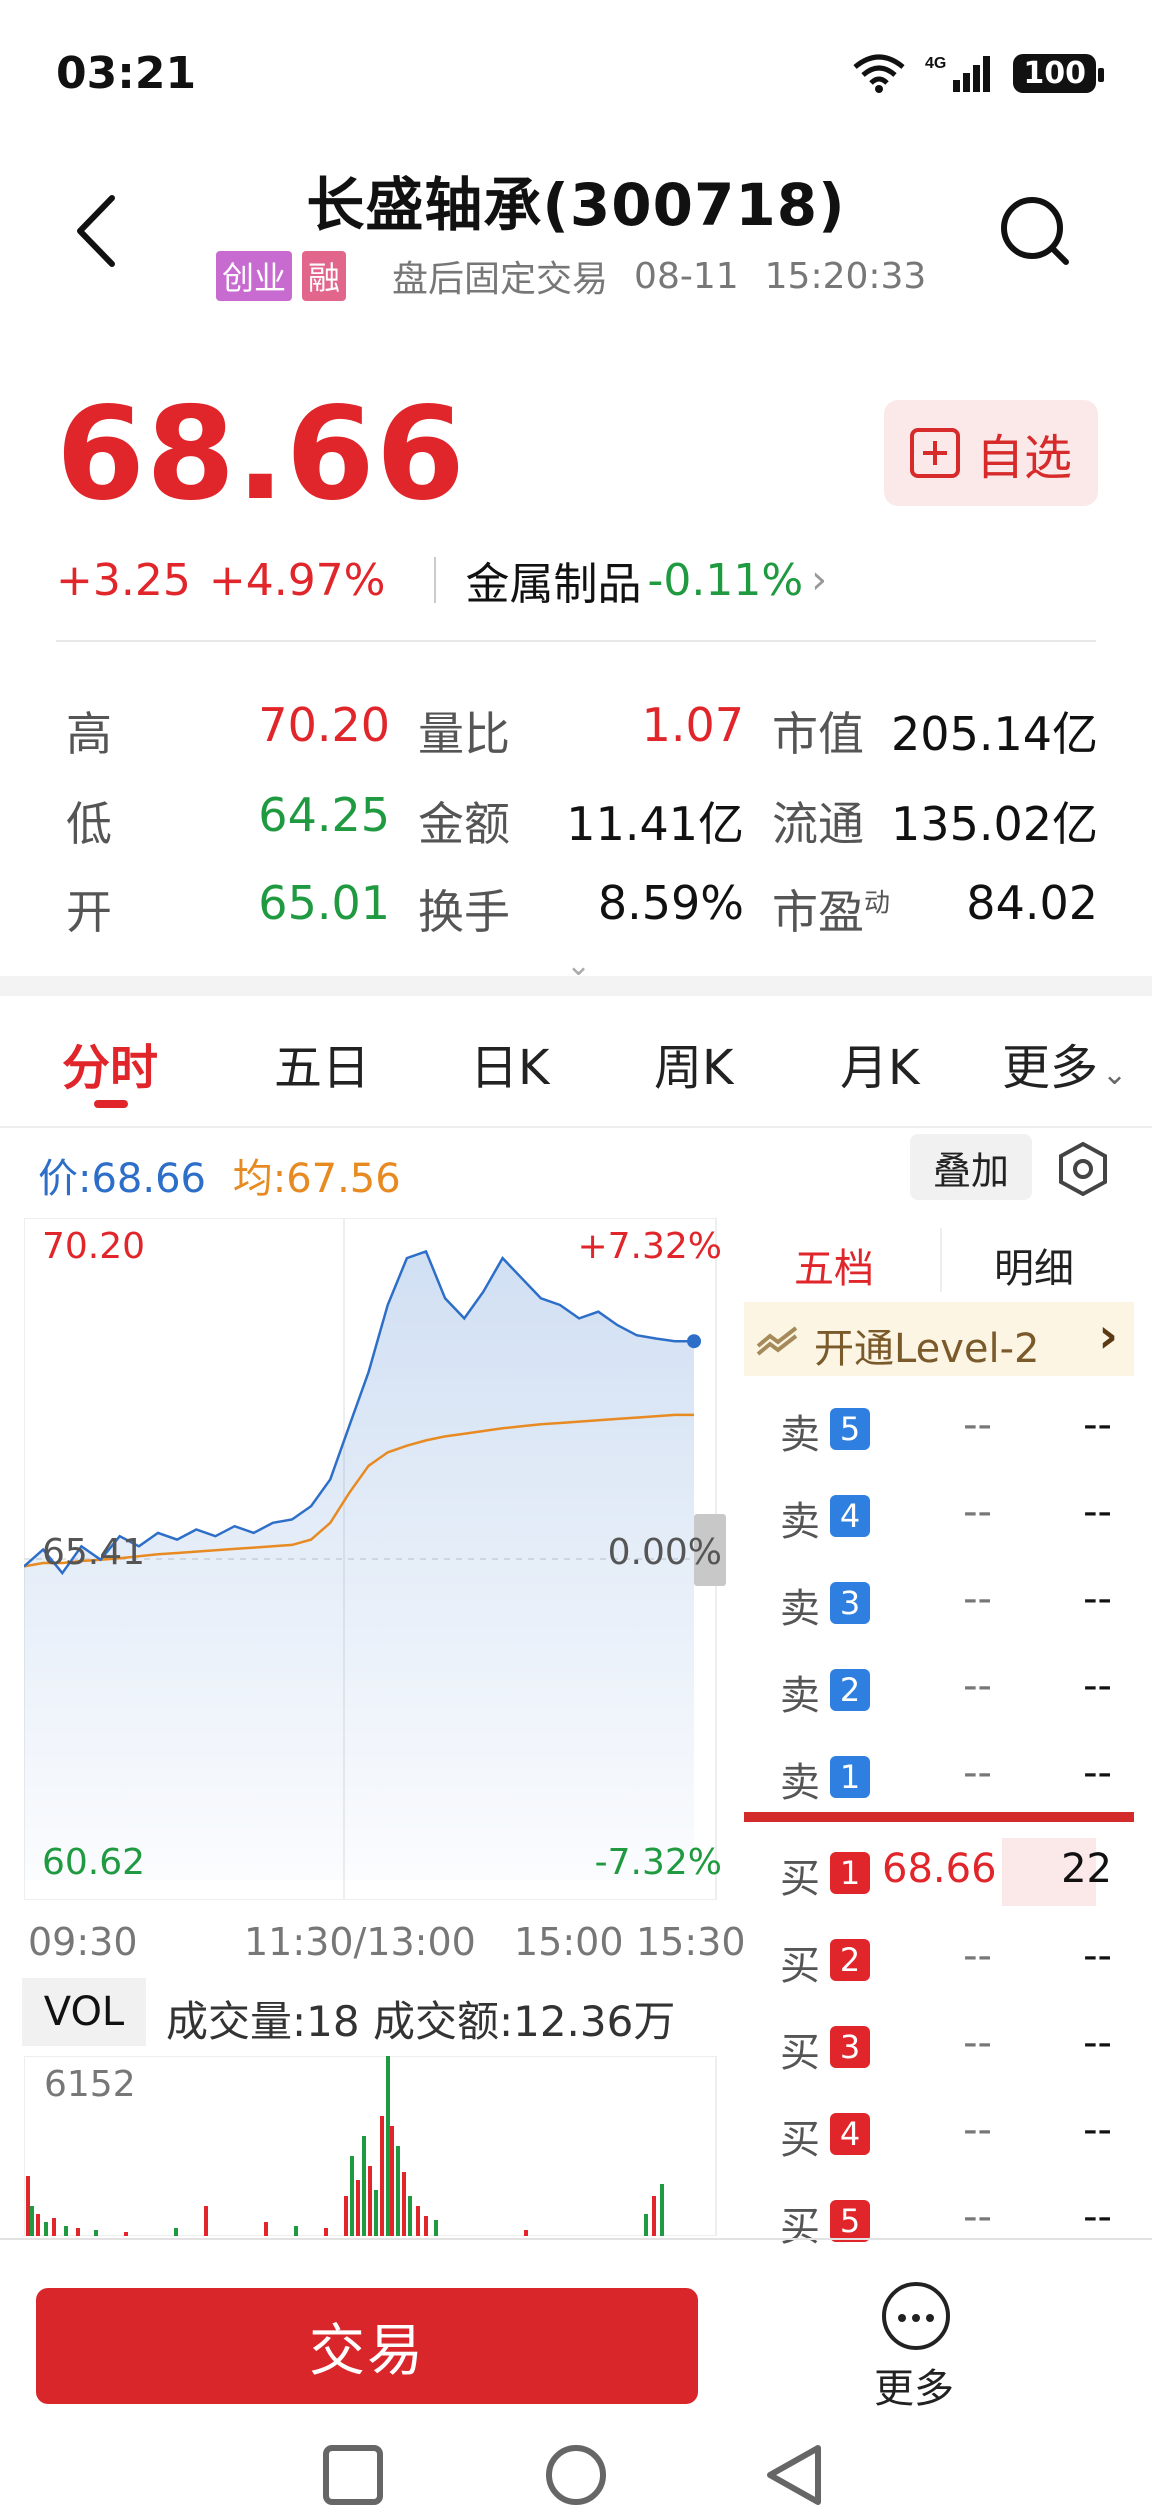  What do you see at coordinates (658, 1862) in the screenshot?
I see `pct-bottom-label: -7.32%` at bounding box center [658, 1862].